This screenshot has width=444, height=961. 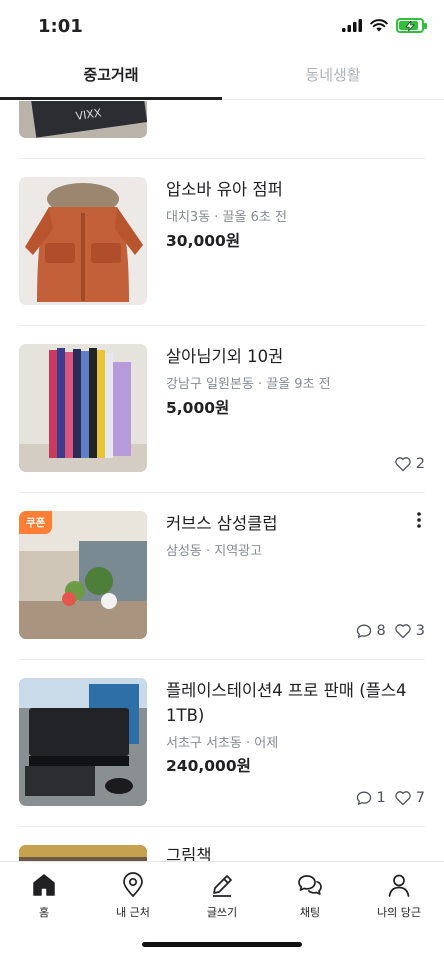 I want to click on engagement-counts: 1 7, so click(x=390, y=798).